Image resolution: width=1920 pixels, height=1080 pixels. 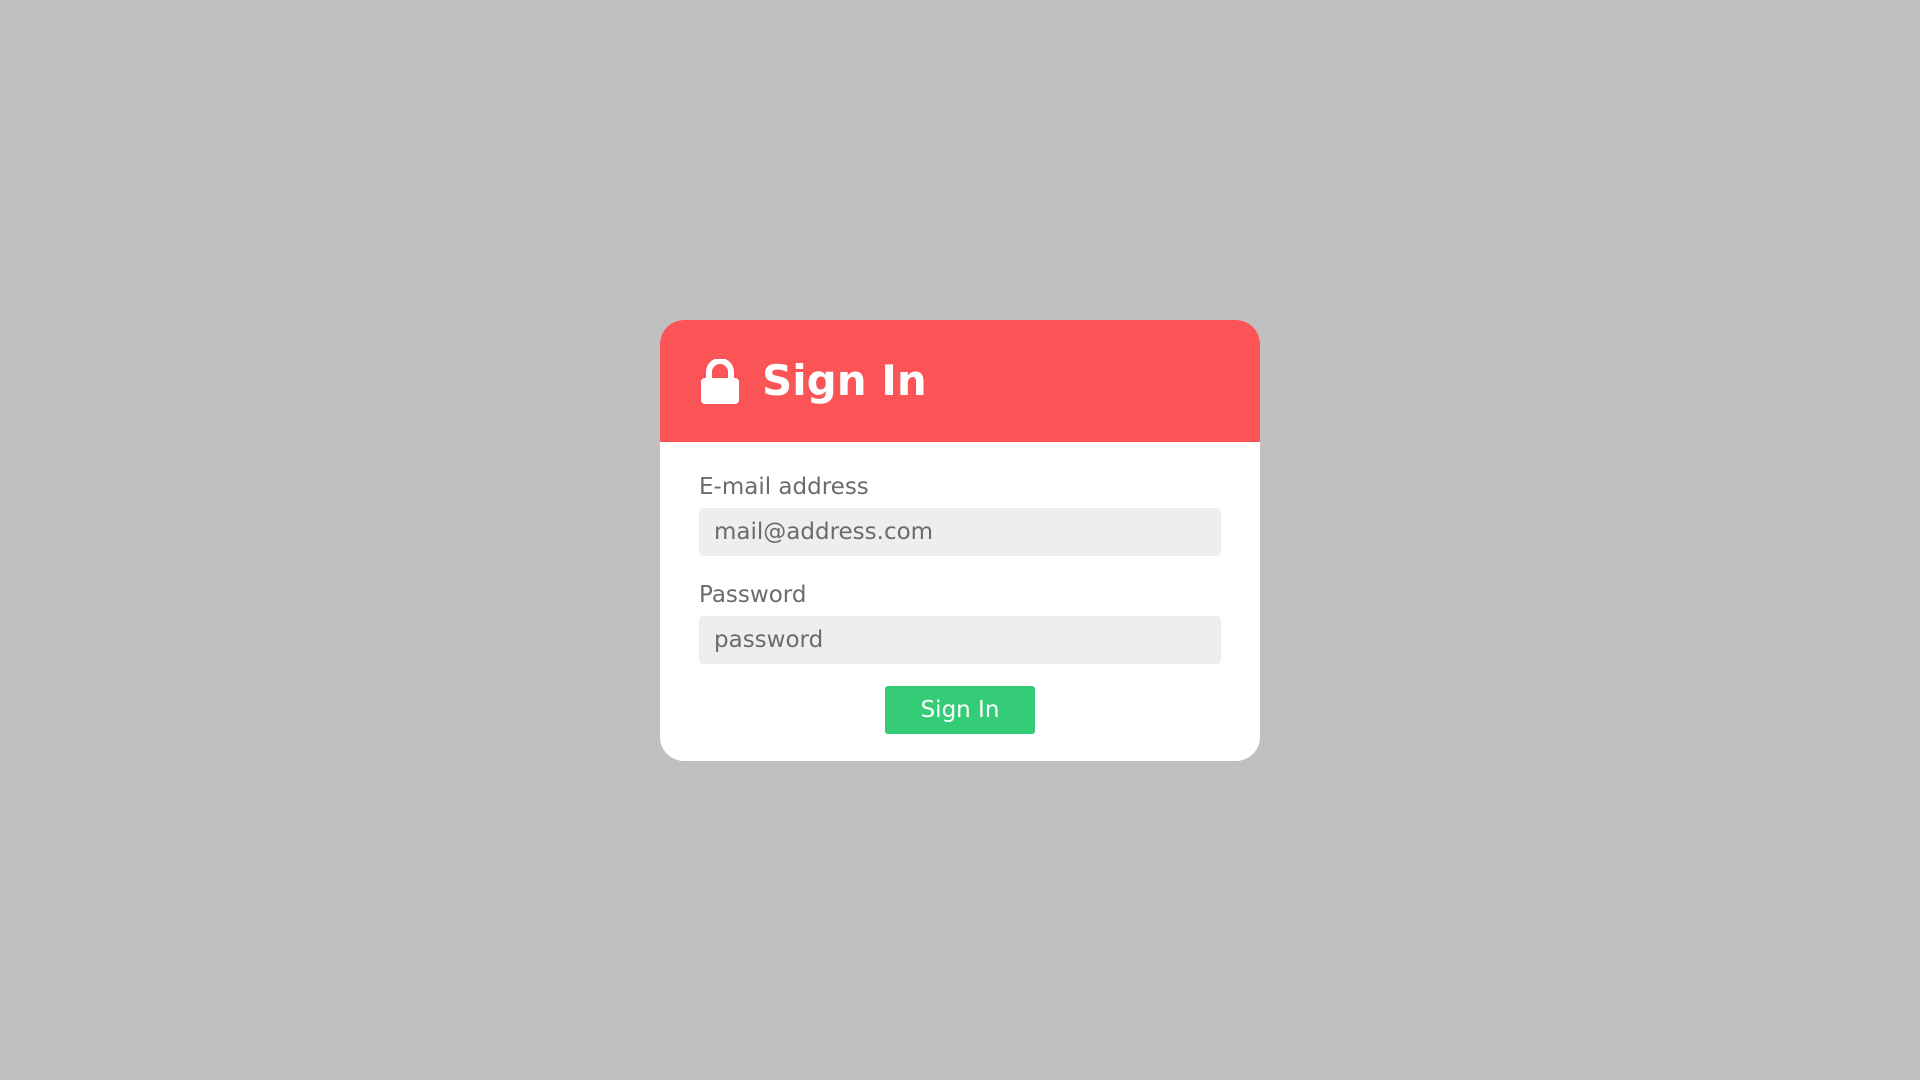 What do you see at coordinates (720, 381) in the screenshot?
I see `lock-icon` at bounding box center [720, 381].